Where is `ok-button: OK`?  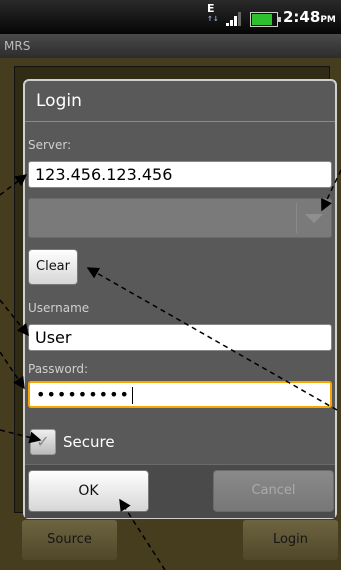 ok-button: OK is located at coordinates (88, 491).